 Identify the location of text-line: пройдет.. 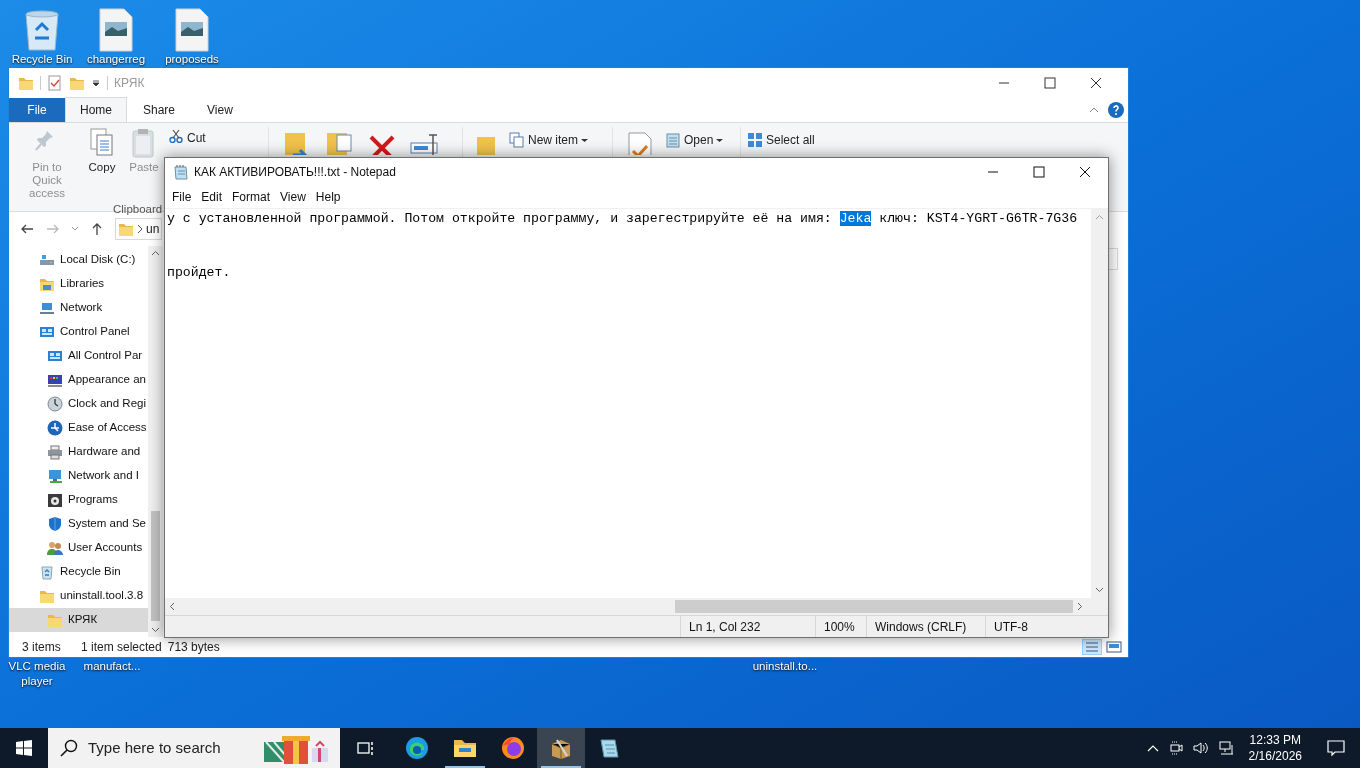
(199, 272).